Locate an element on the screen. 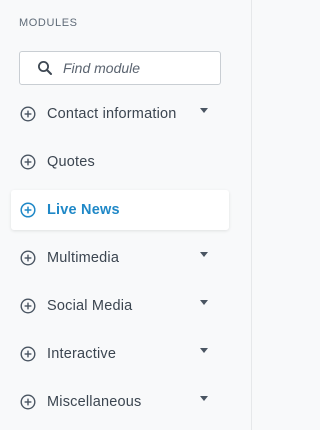  module-item-contact-information: Contact information is located at coordinates (120, 114).